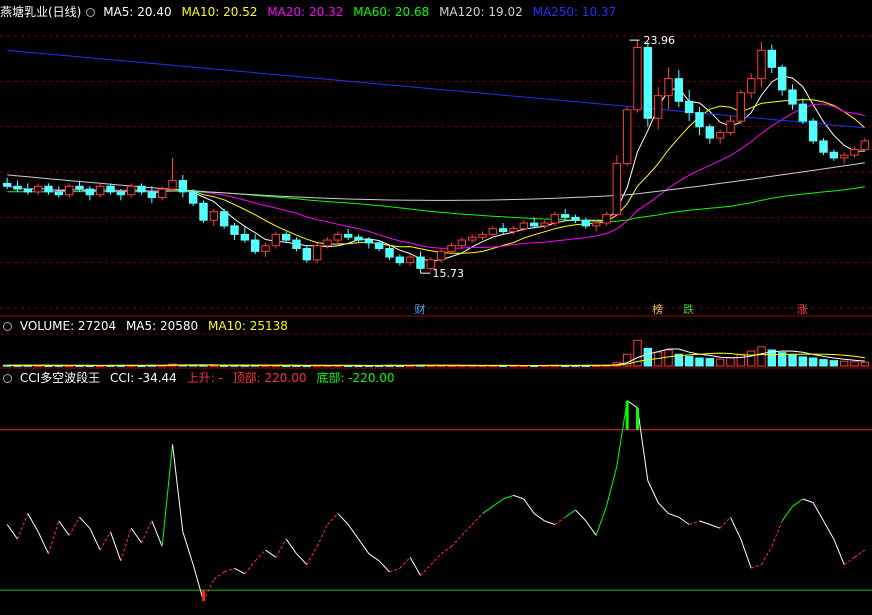 The height and width of the screenshot is (615, 872). I want to click on cci-indicator-name: CCI多空波段王, so click(60, 378).